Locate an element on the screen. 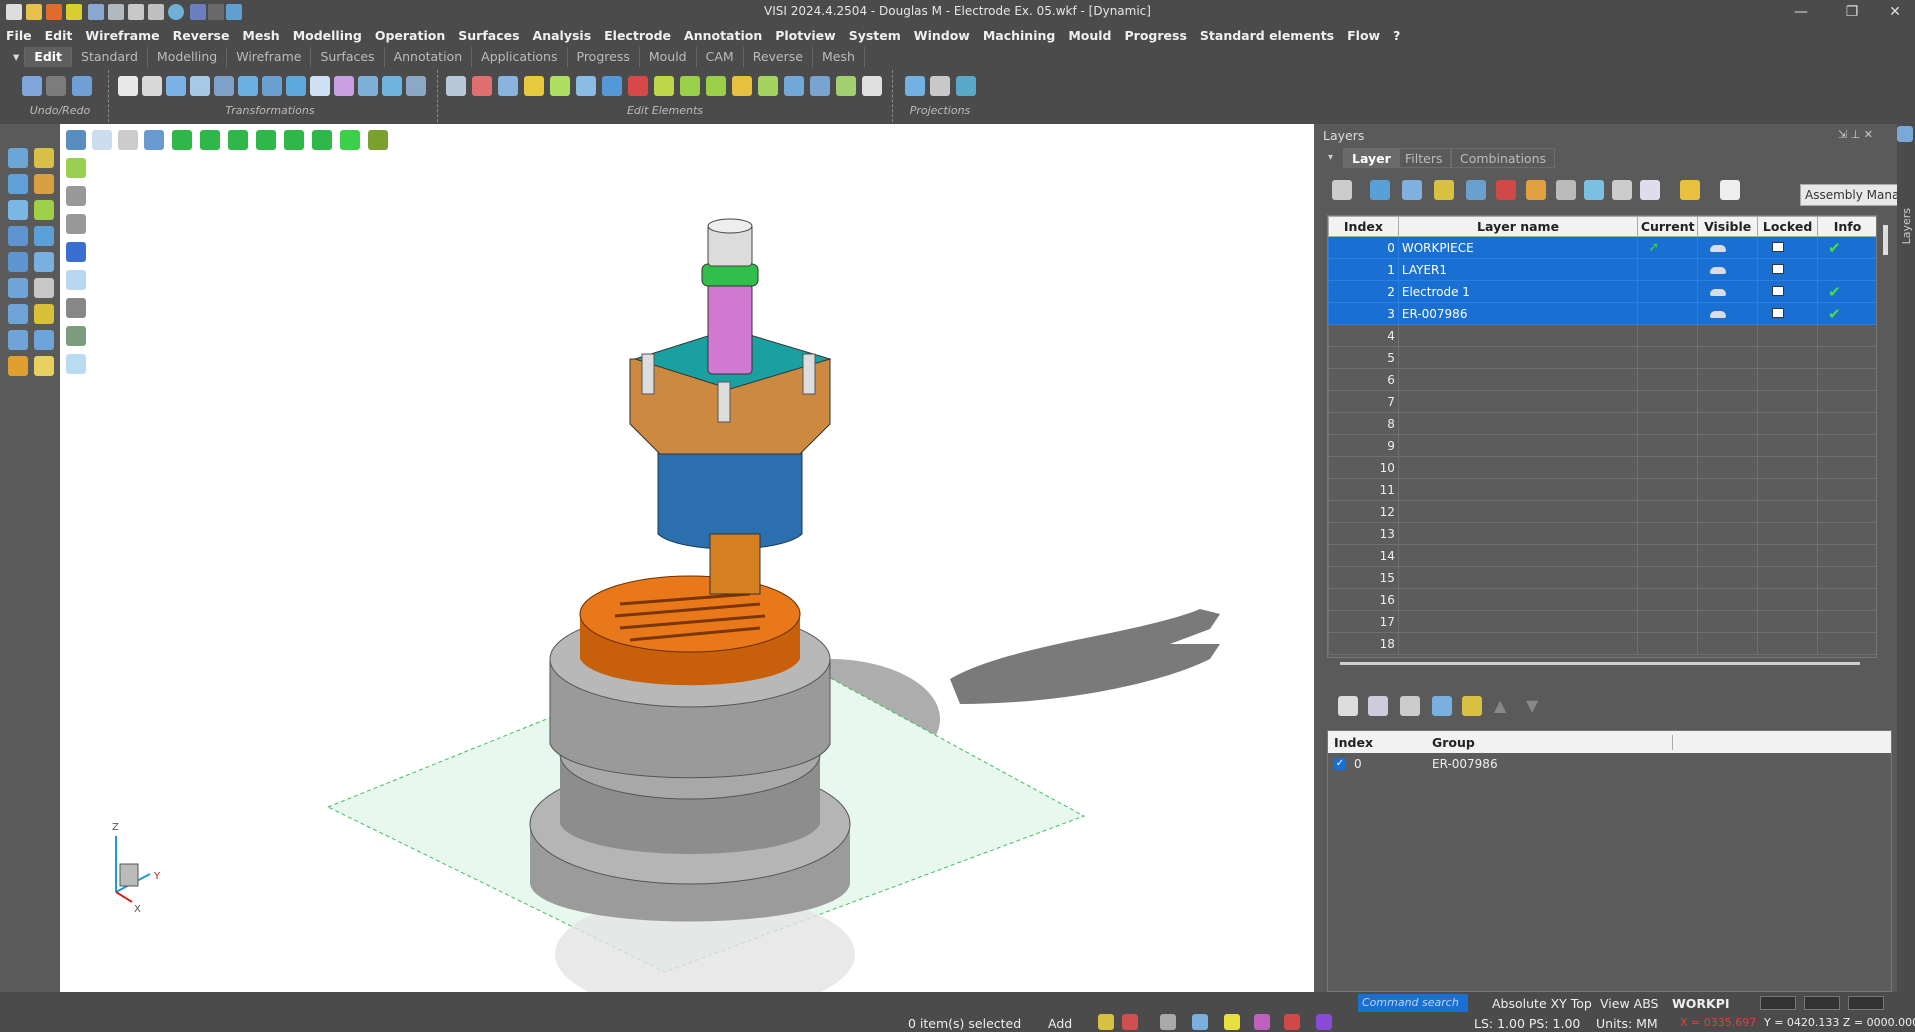  table-row: 3 ER-007986 ✔ is located at coordinates (1602, 313).